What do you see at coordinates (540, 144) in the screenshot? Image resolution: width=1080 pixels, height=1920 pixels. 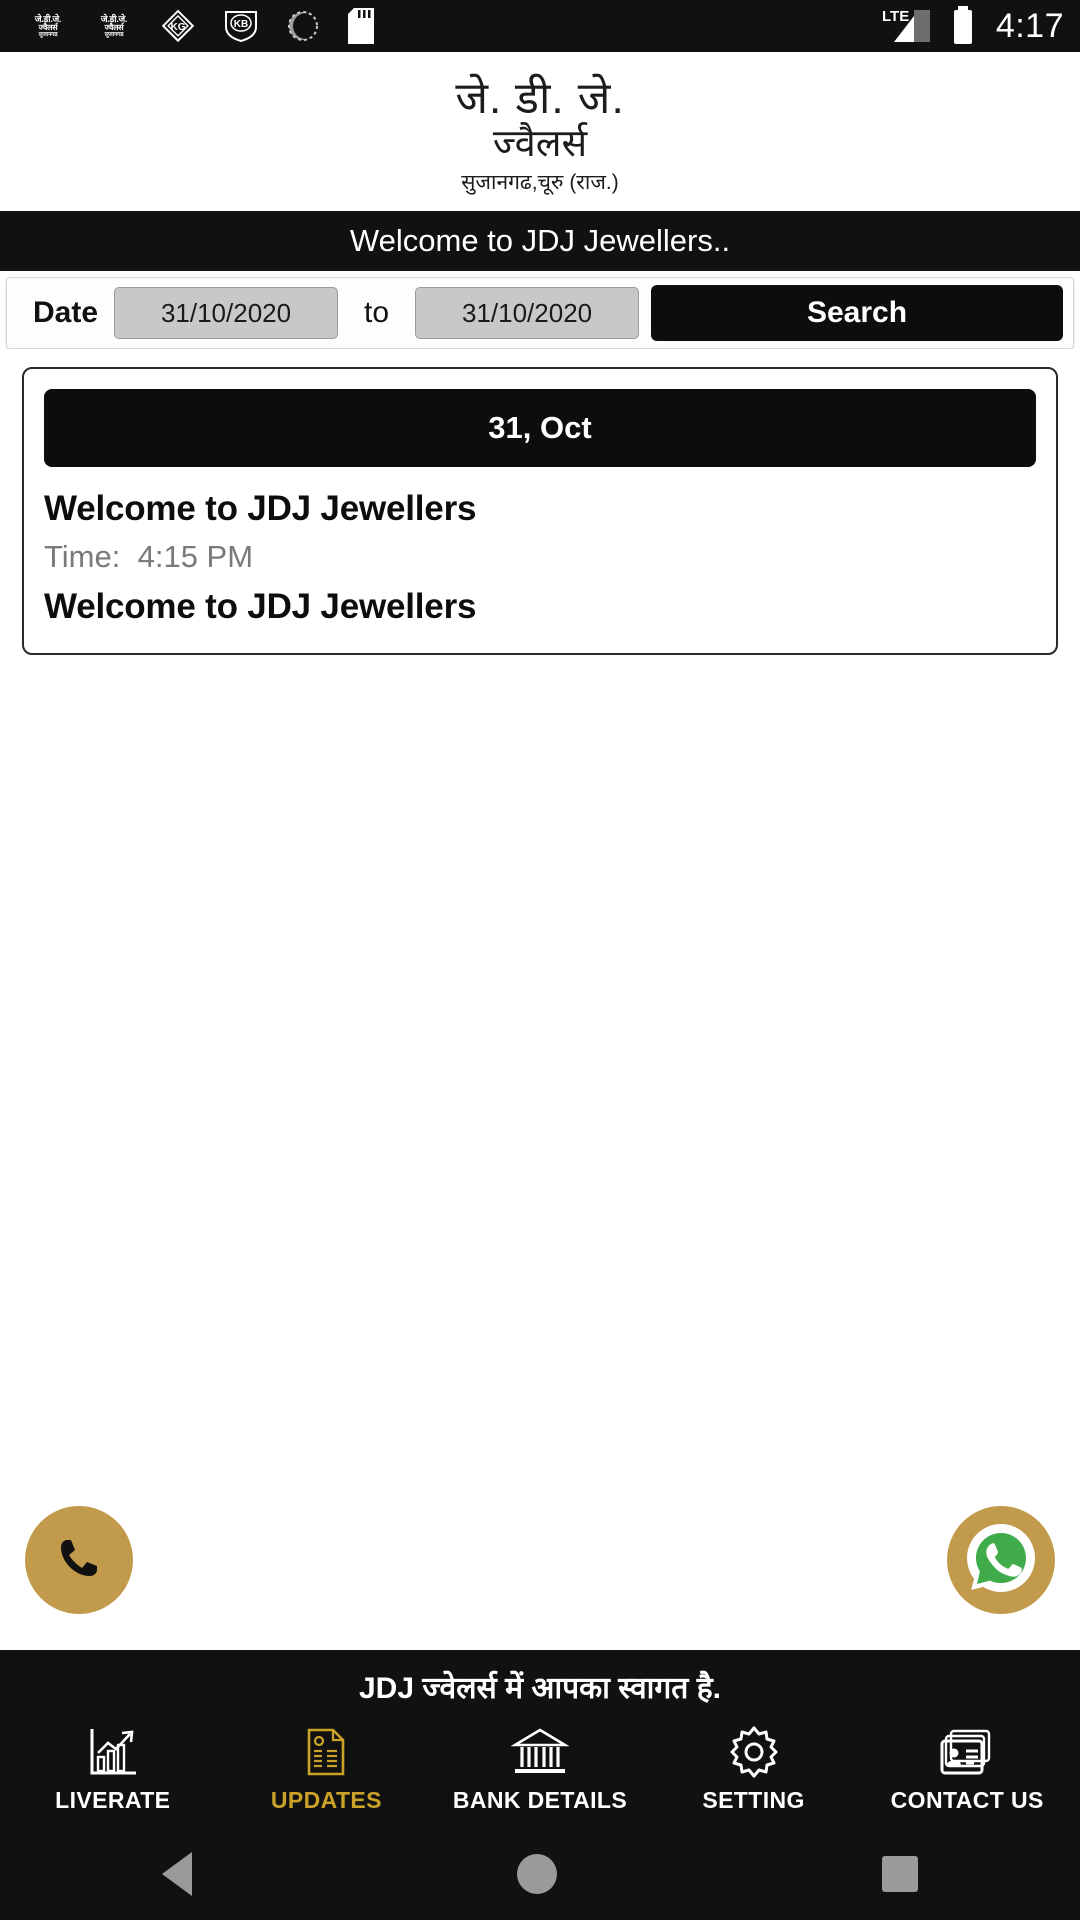 I see `logo-brand-name: ज्वैलर्स` at bounding box center [540, 144].